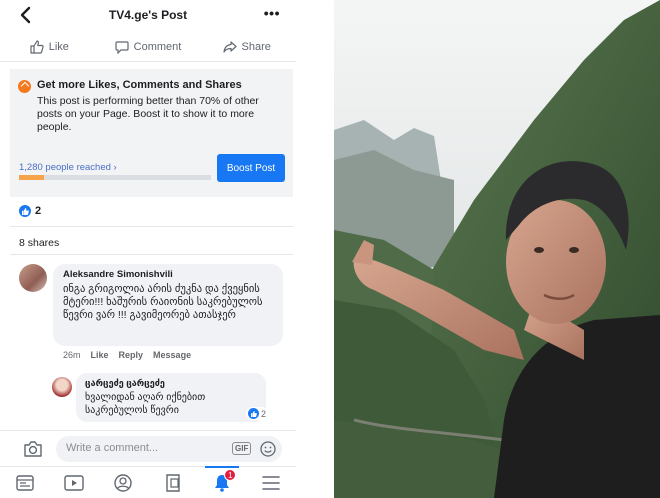  I want to click on more-options-icon: •••, so click(272, 13).